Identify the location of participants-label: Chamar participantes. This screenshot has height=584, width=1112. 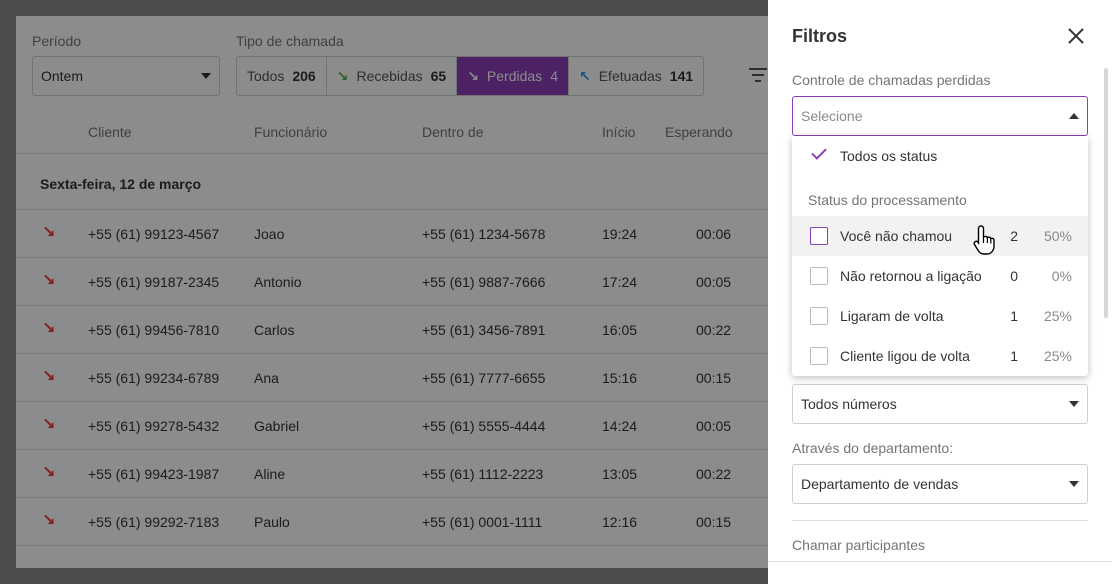
(858, 545).